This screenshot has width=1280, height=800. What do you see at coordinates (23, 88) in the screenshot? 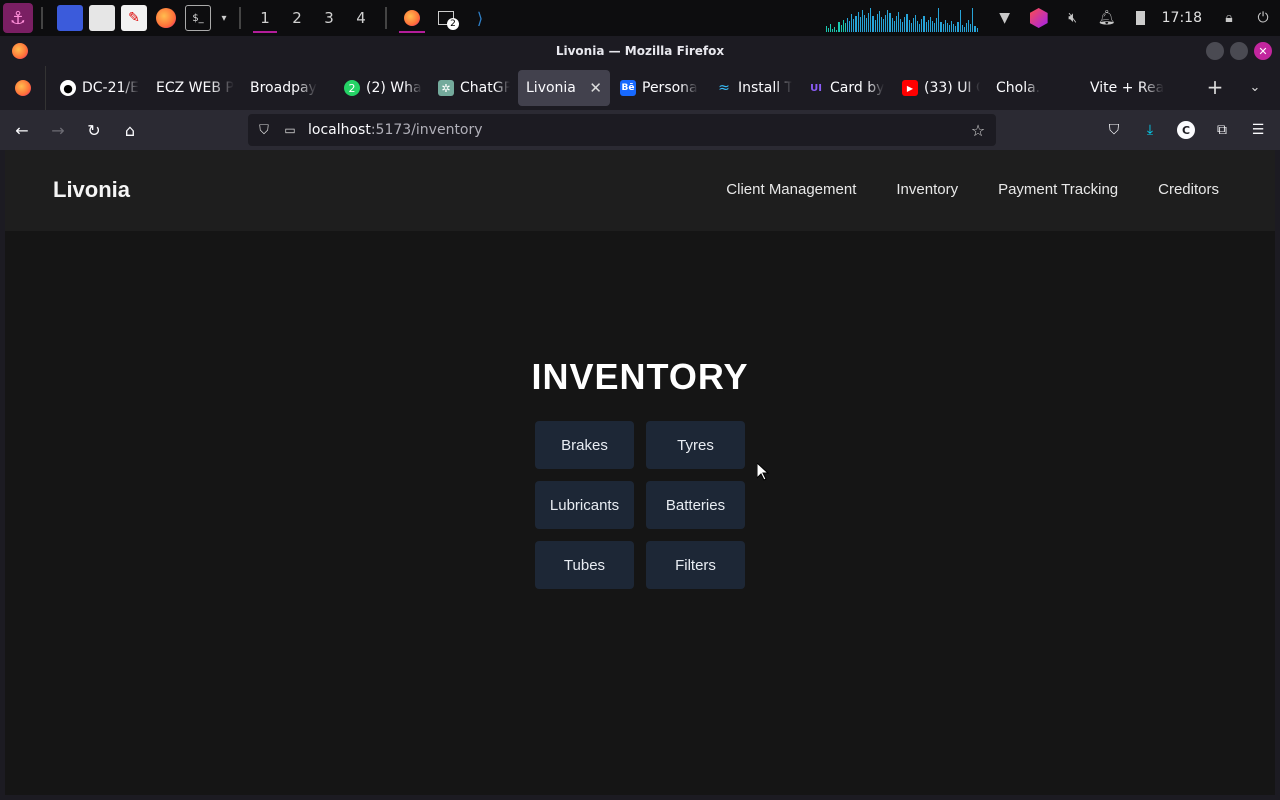
I see `firefox-view-button` at bounding box center [23, 88].